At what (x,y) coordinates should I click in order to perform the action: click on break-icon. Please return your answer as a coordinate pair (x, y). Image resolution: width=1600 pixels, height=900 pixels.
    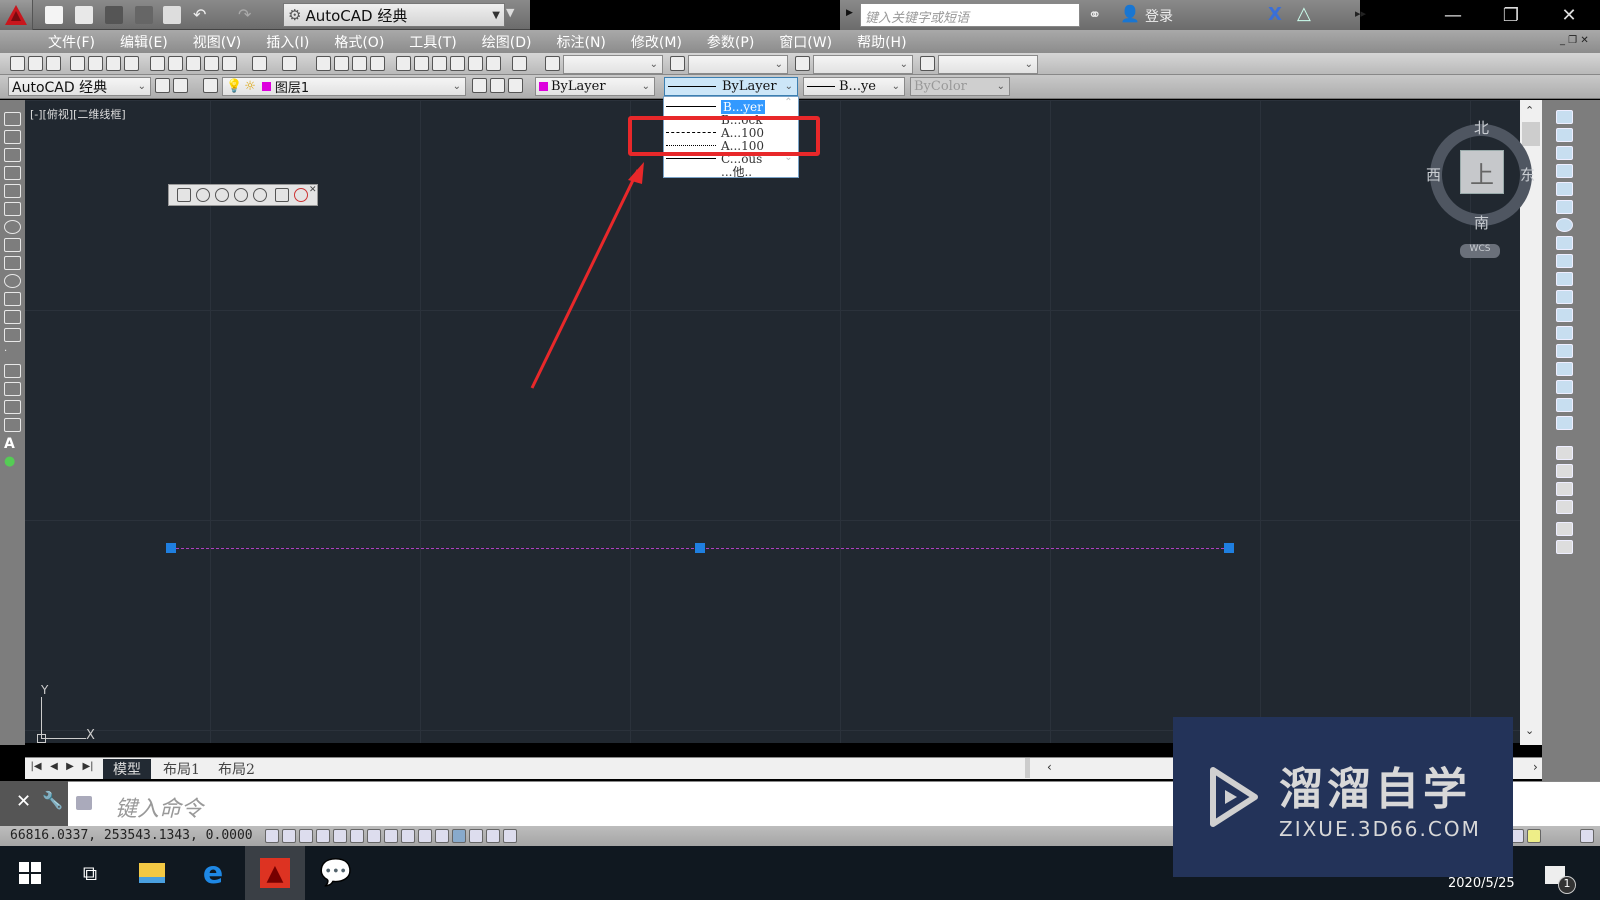
    Looking at the image, I should click on (1564, 333).